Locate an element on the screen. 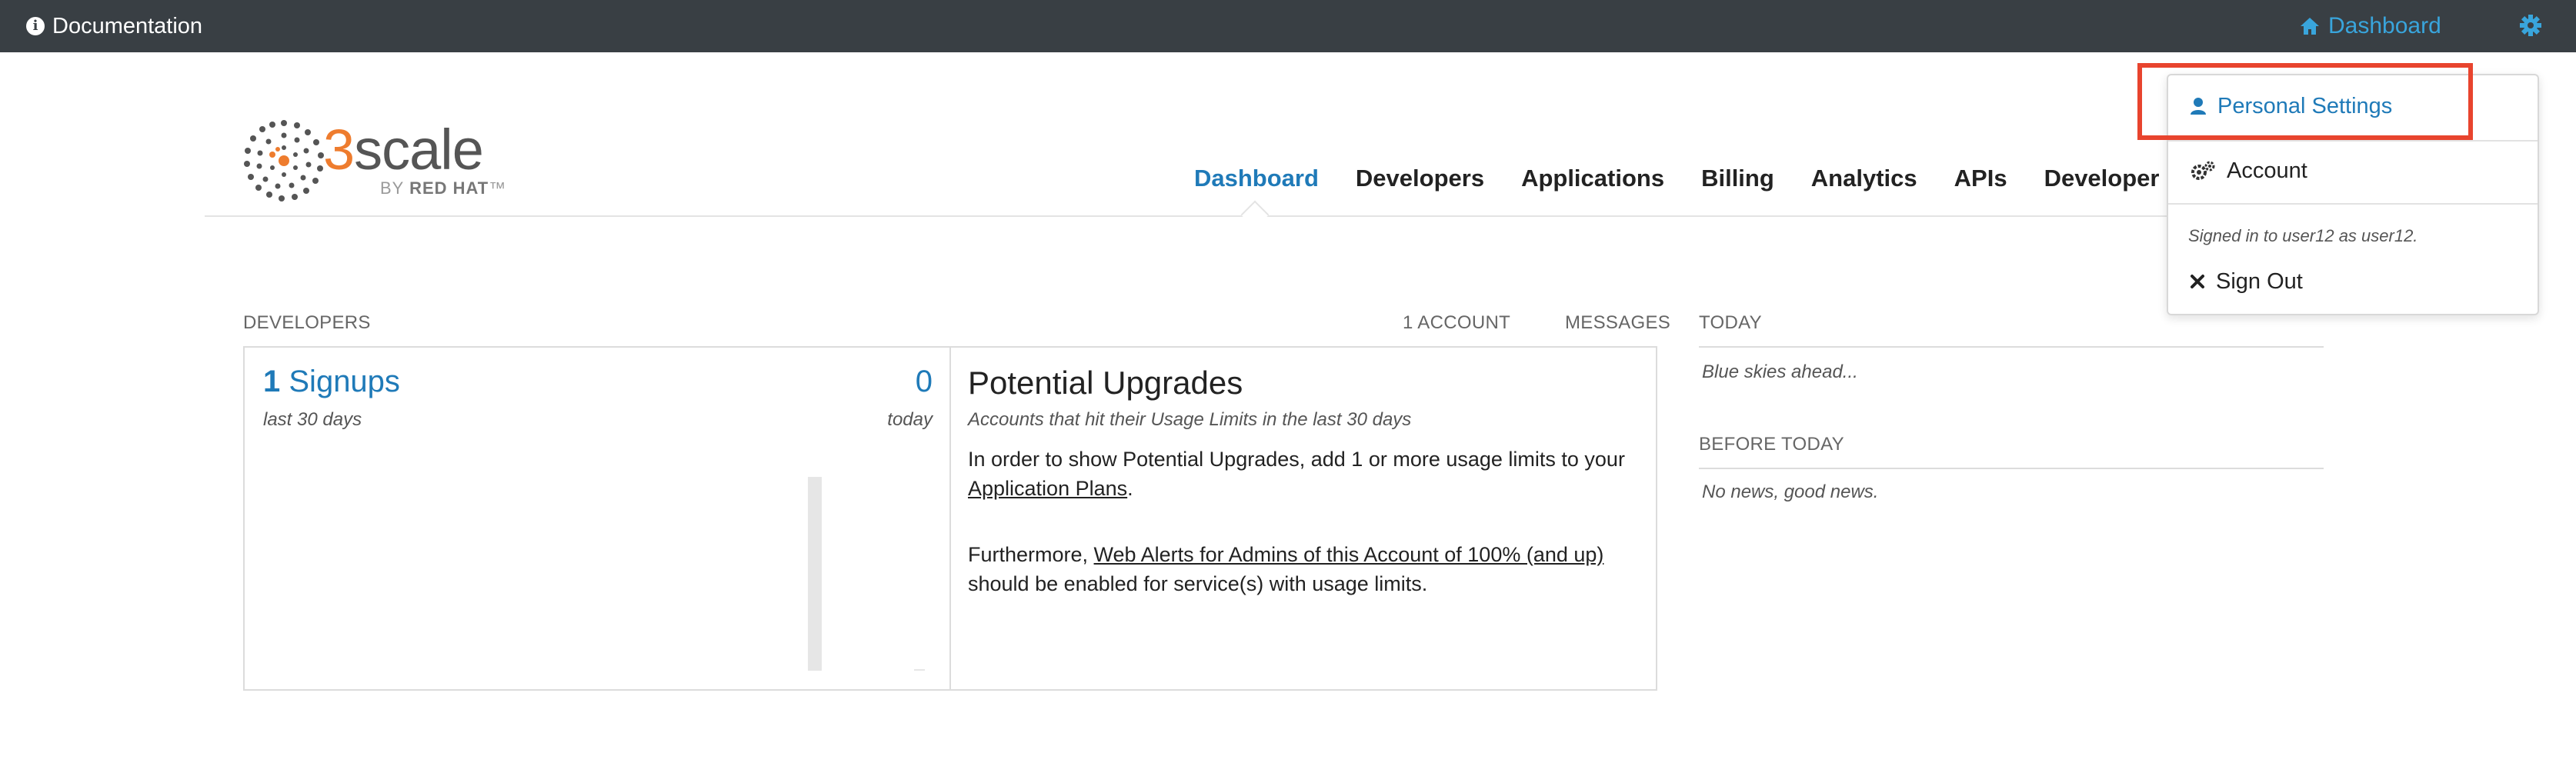  one-account-link: 1 ACCOUNT is located at coordinates (1456, 323).